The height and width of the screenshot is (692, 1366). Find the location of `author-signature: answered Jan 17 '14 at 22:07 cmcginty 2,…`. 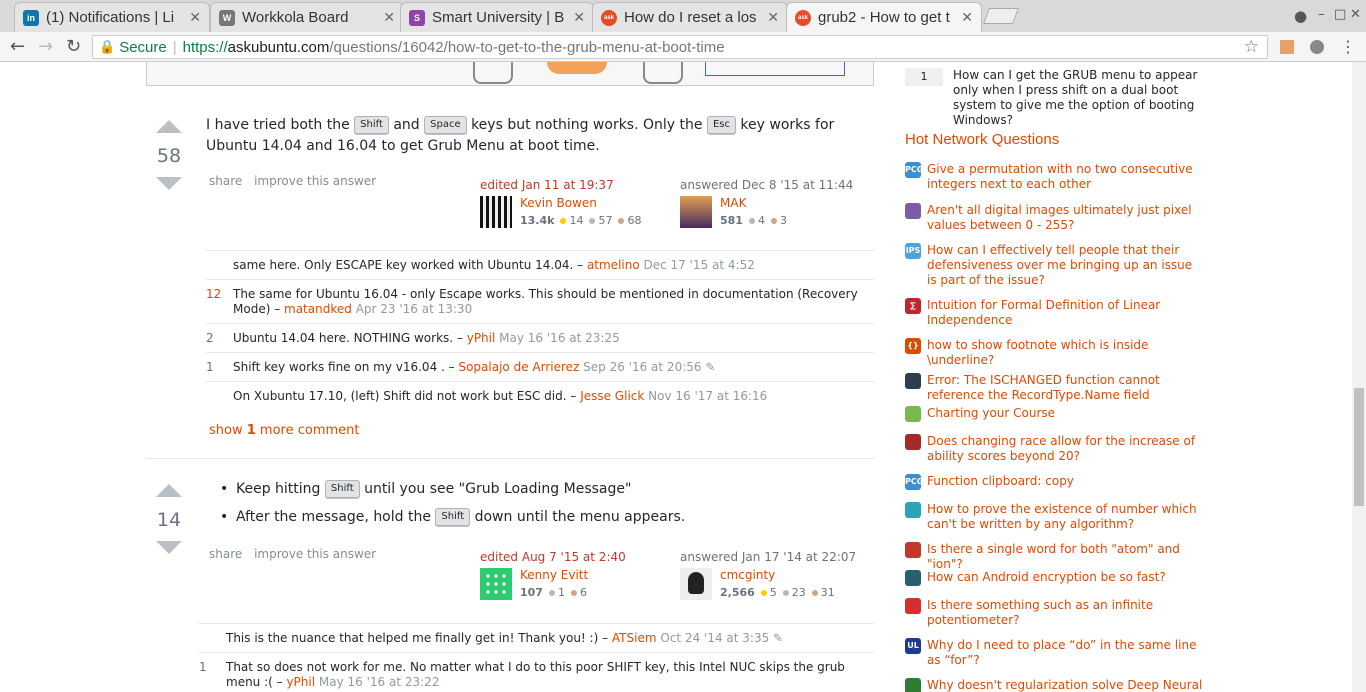

author-signature: answered Jan 17 '14 at 22:07 cmcginty 2,… is located at coordinates (775, 575).